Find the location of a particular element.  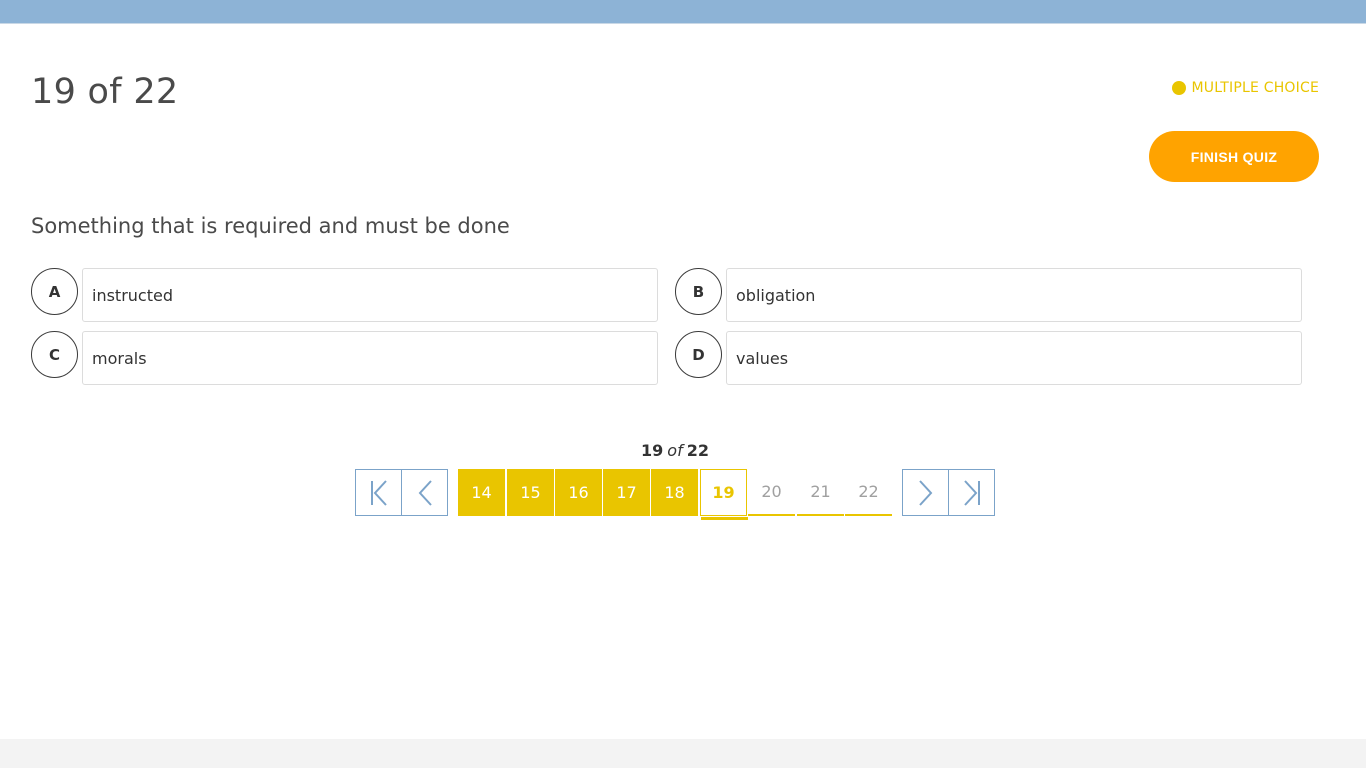

question-type-badge: MULTIPLE CHOICE is located at coordinates (1245, 88).